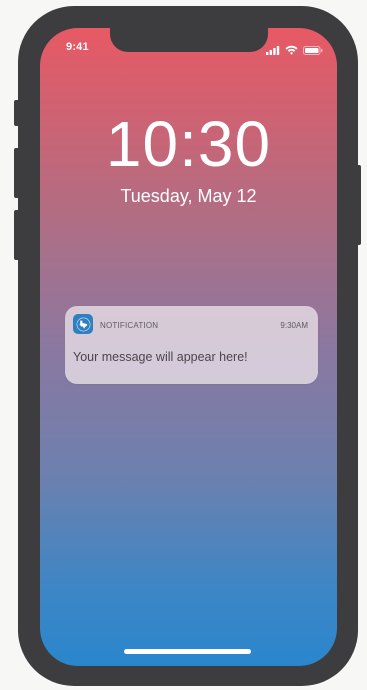 Image resolution: width=367 pixels, height=690 pixels. Describe the element at coordinates (294, 325) in the screenshot. I see `notification-time: 9:30AM` at that location.